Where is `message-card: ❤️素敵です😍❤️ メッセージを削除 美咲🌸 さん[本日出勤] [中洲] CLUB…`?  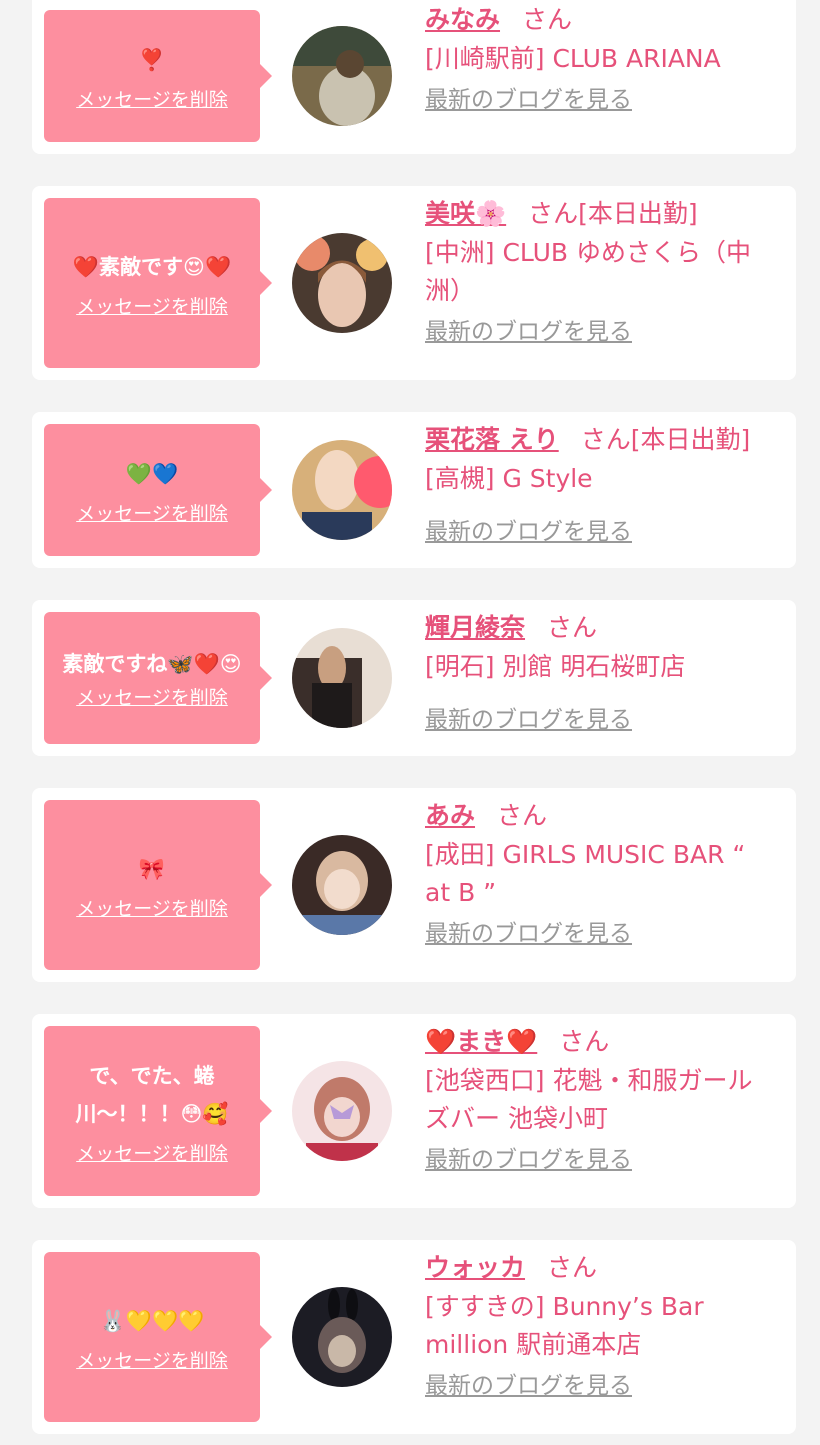 message-card: ❤️素敵です😍❤️ メッセージを削除 美咲🌸 さん[本日出勤] [中洲] CLUB… is located at coordinates (414, 283).